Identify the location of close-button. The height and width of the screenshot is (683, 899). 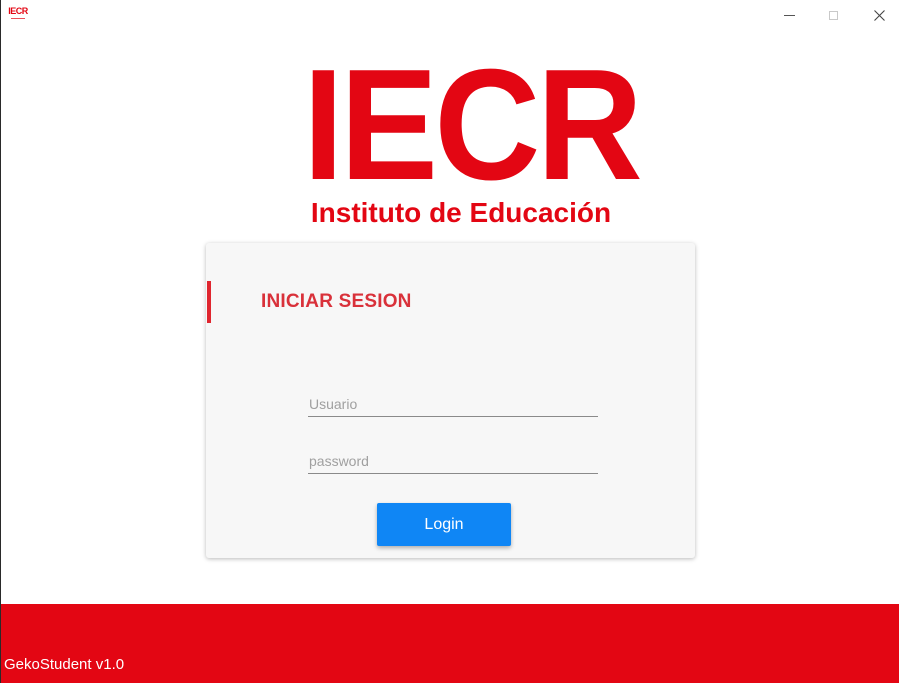
(877, 15).